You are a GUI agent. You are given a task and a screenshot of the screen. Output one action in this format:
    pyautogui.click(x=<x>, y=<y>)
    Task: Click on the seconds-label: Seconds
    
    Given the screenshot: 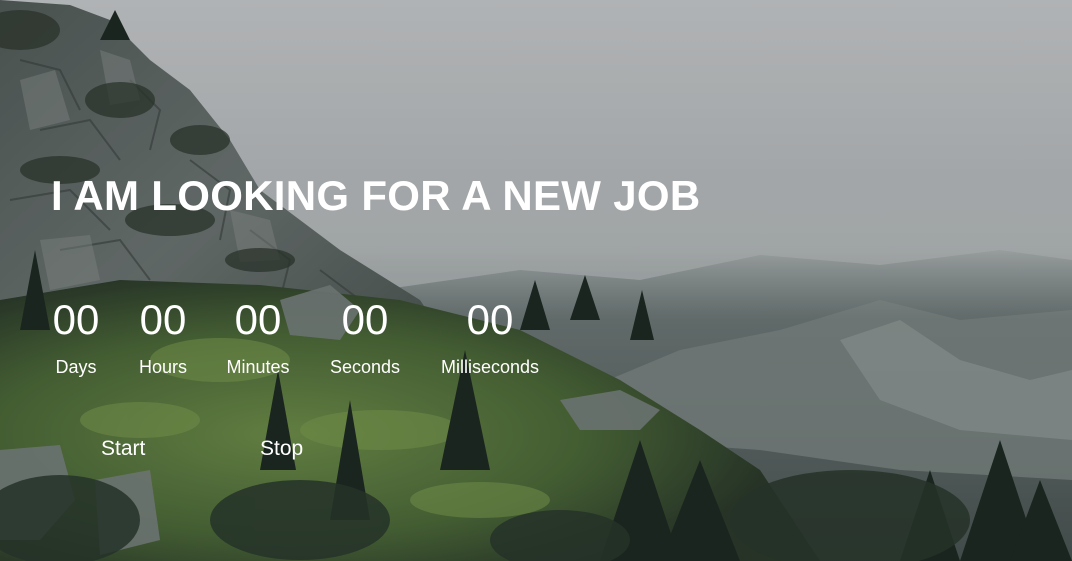 What is the action you would take?
    pyautogui.click(x=365, y=367)
    